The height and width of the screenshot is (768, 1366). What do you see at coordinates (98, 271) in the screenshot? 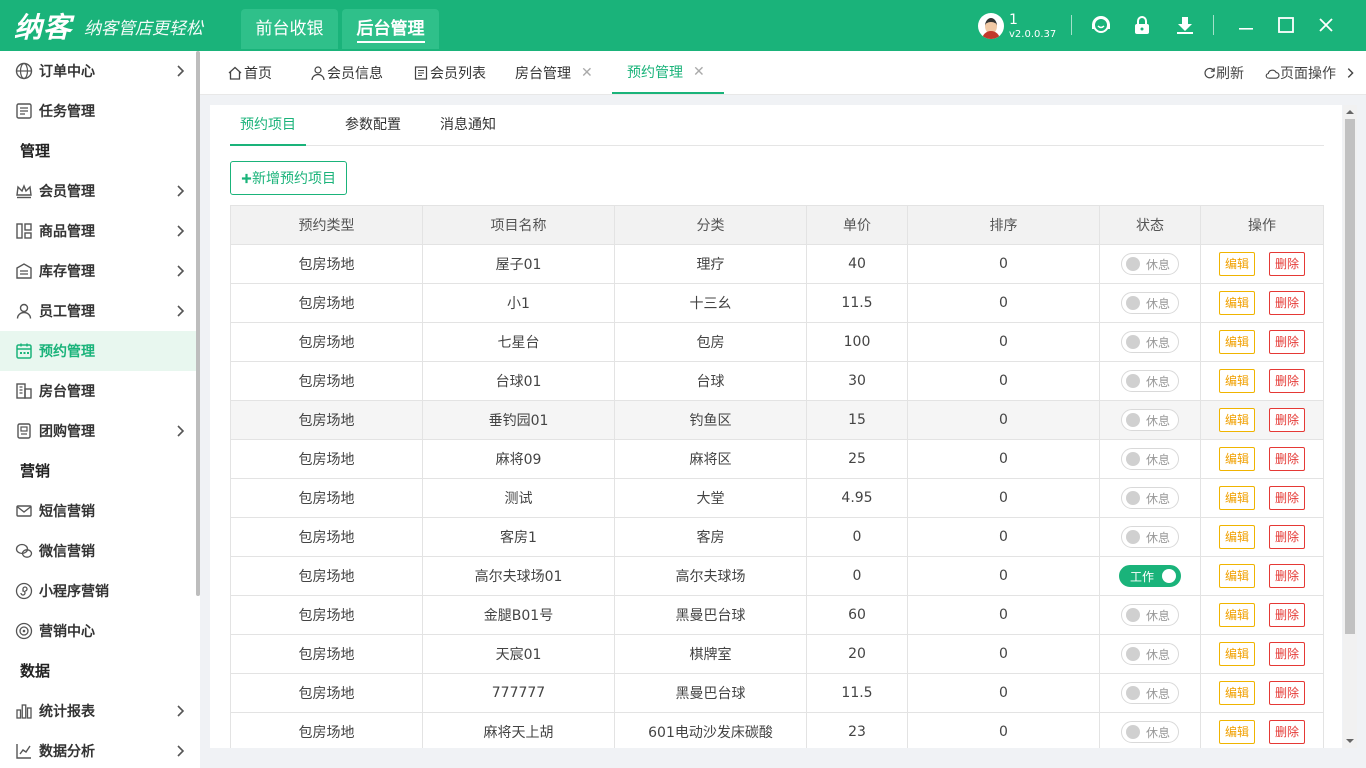
I see `sidebar-item-inventory: 库存管理` at bounding box center [98, 271].